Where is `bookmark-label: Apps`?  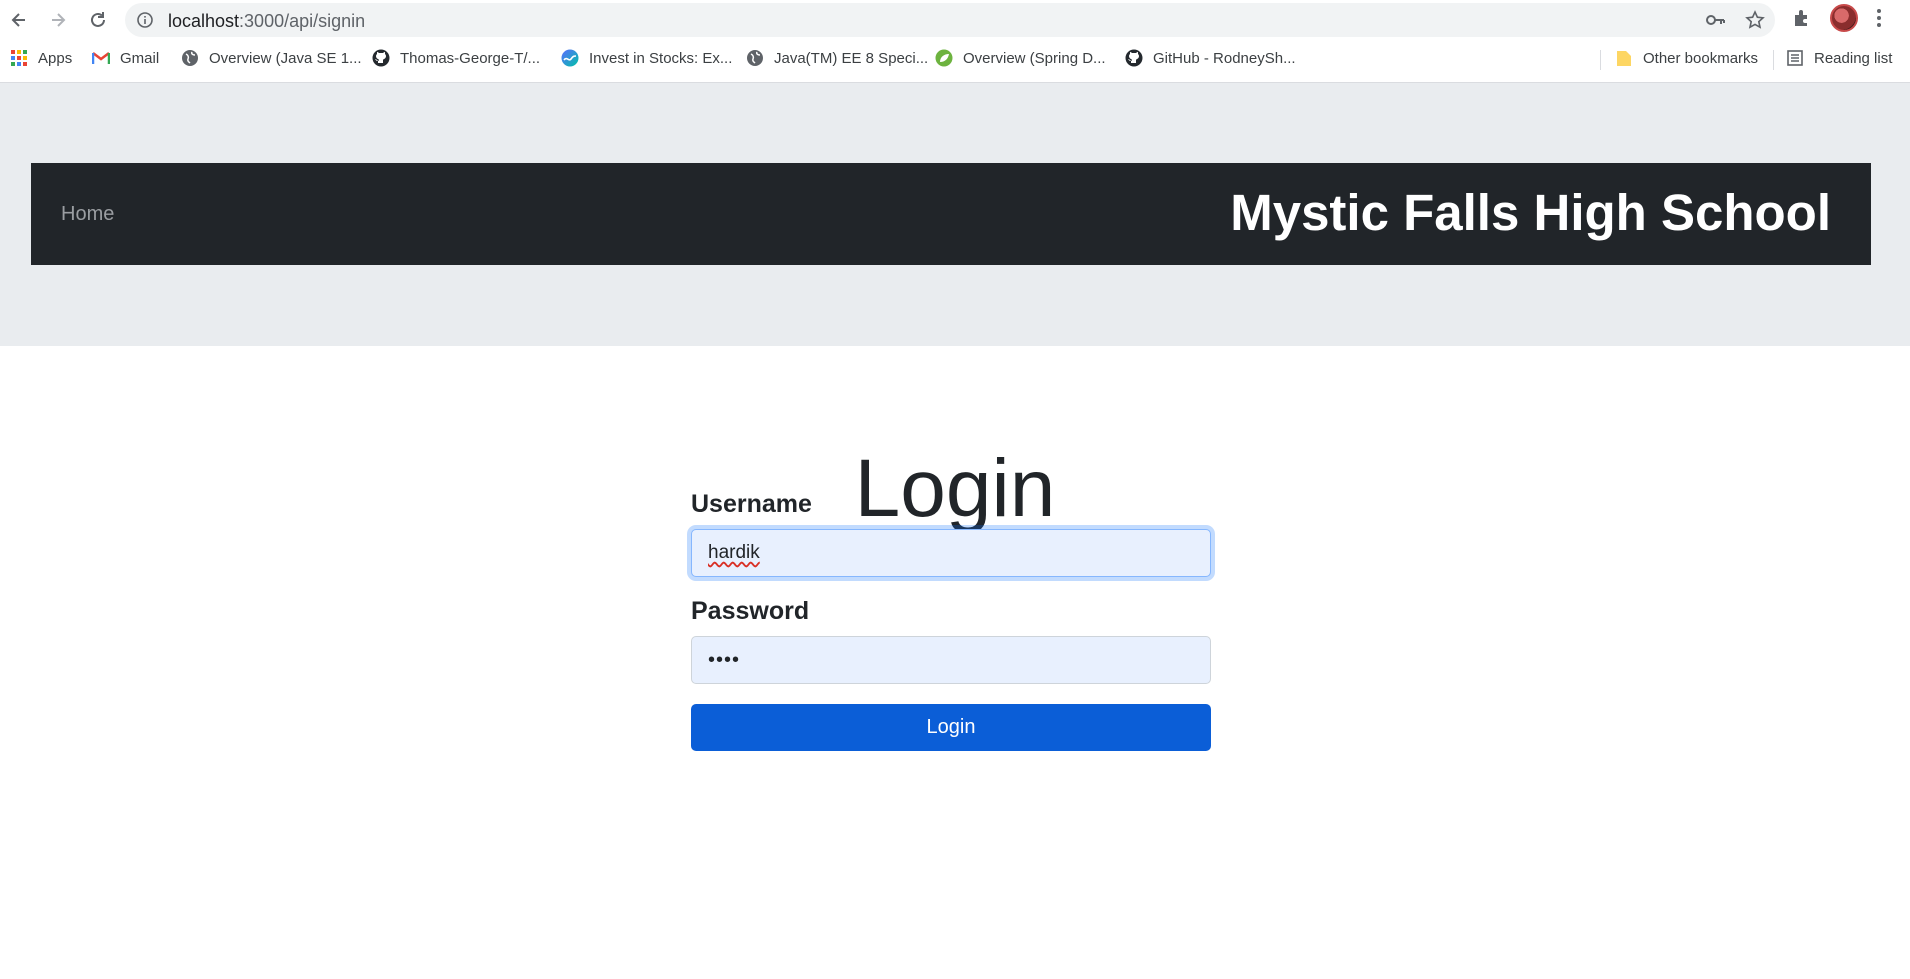
bookmark-label: Apps is located at coordinates (55, 58).